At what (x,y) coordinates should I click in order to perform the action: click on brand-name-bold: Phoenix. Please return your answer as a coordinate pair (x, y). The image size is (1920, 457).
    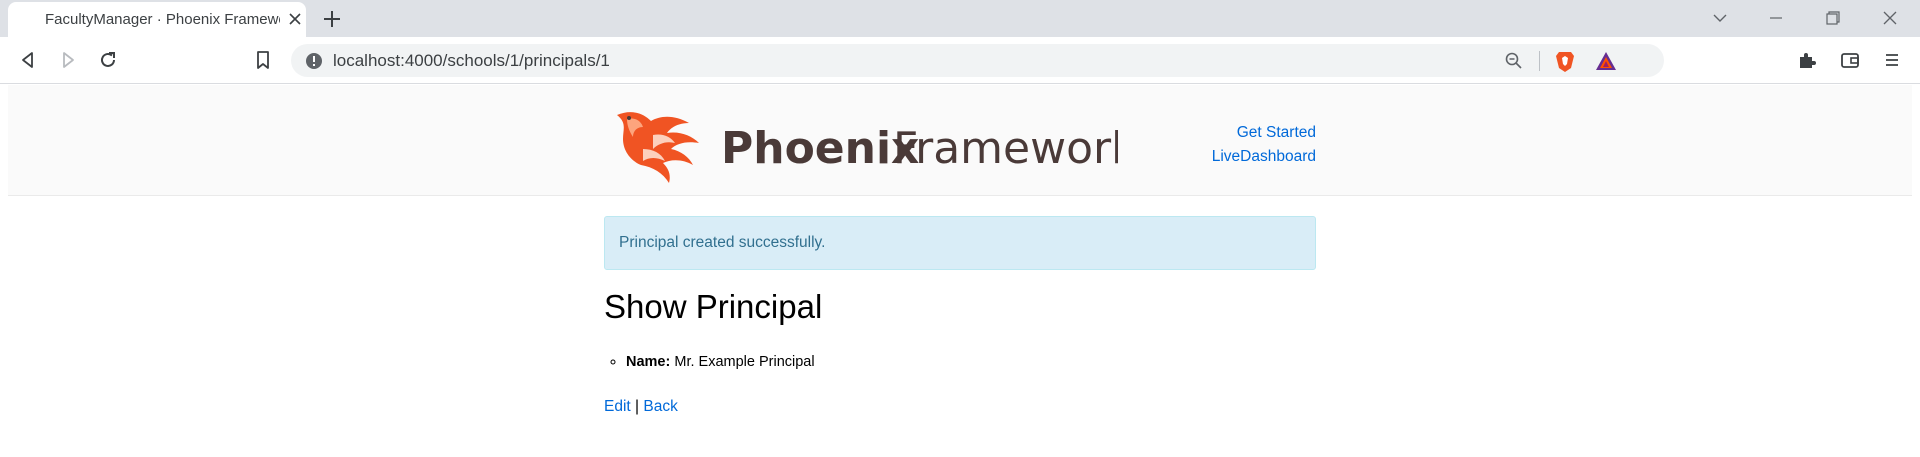
    Looking at the image, I should click on (820, 148).